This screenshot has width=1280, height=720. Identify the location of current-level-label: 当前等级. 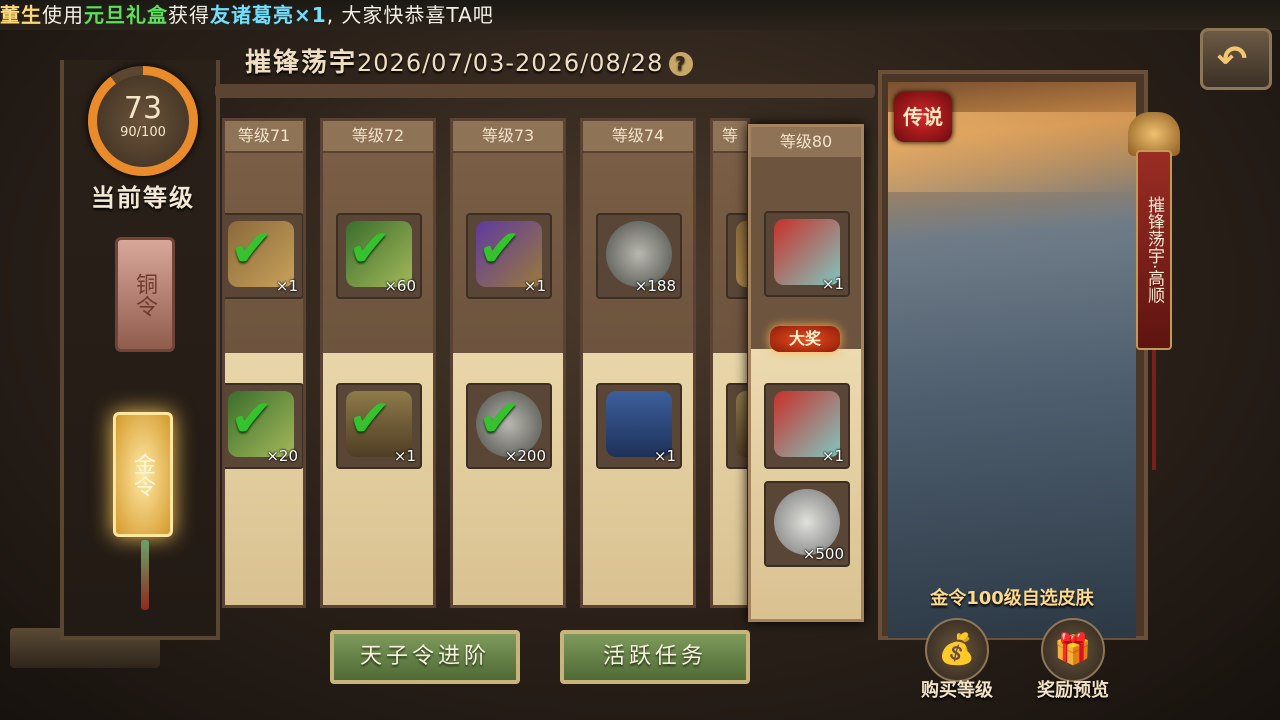
(143, 198).